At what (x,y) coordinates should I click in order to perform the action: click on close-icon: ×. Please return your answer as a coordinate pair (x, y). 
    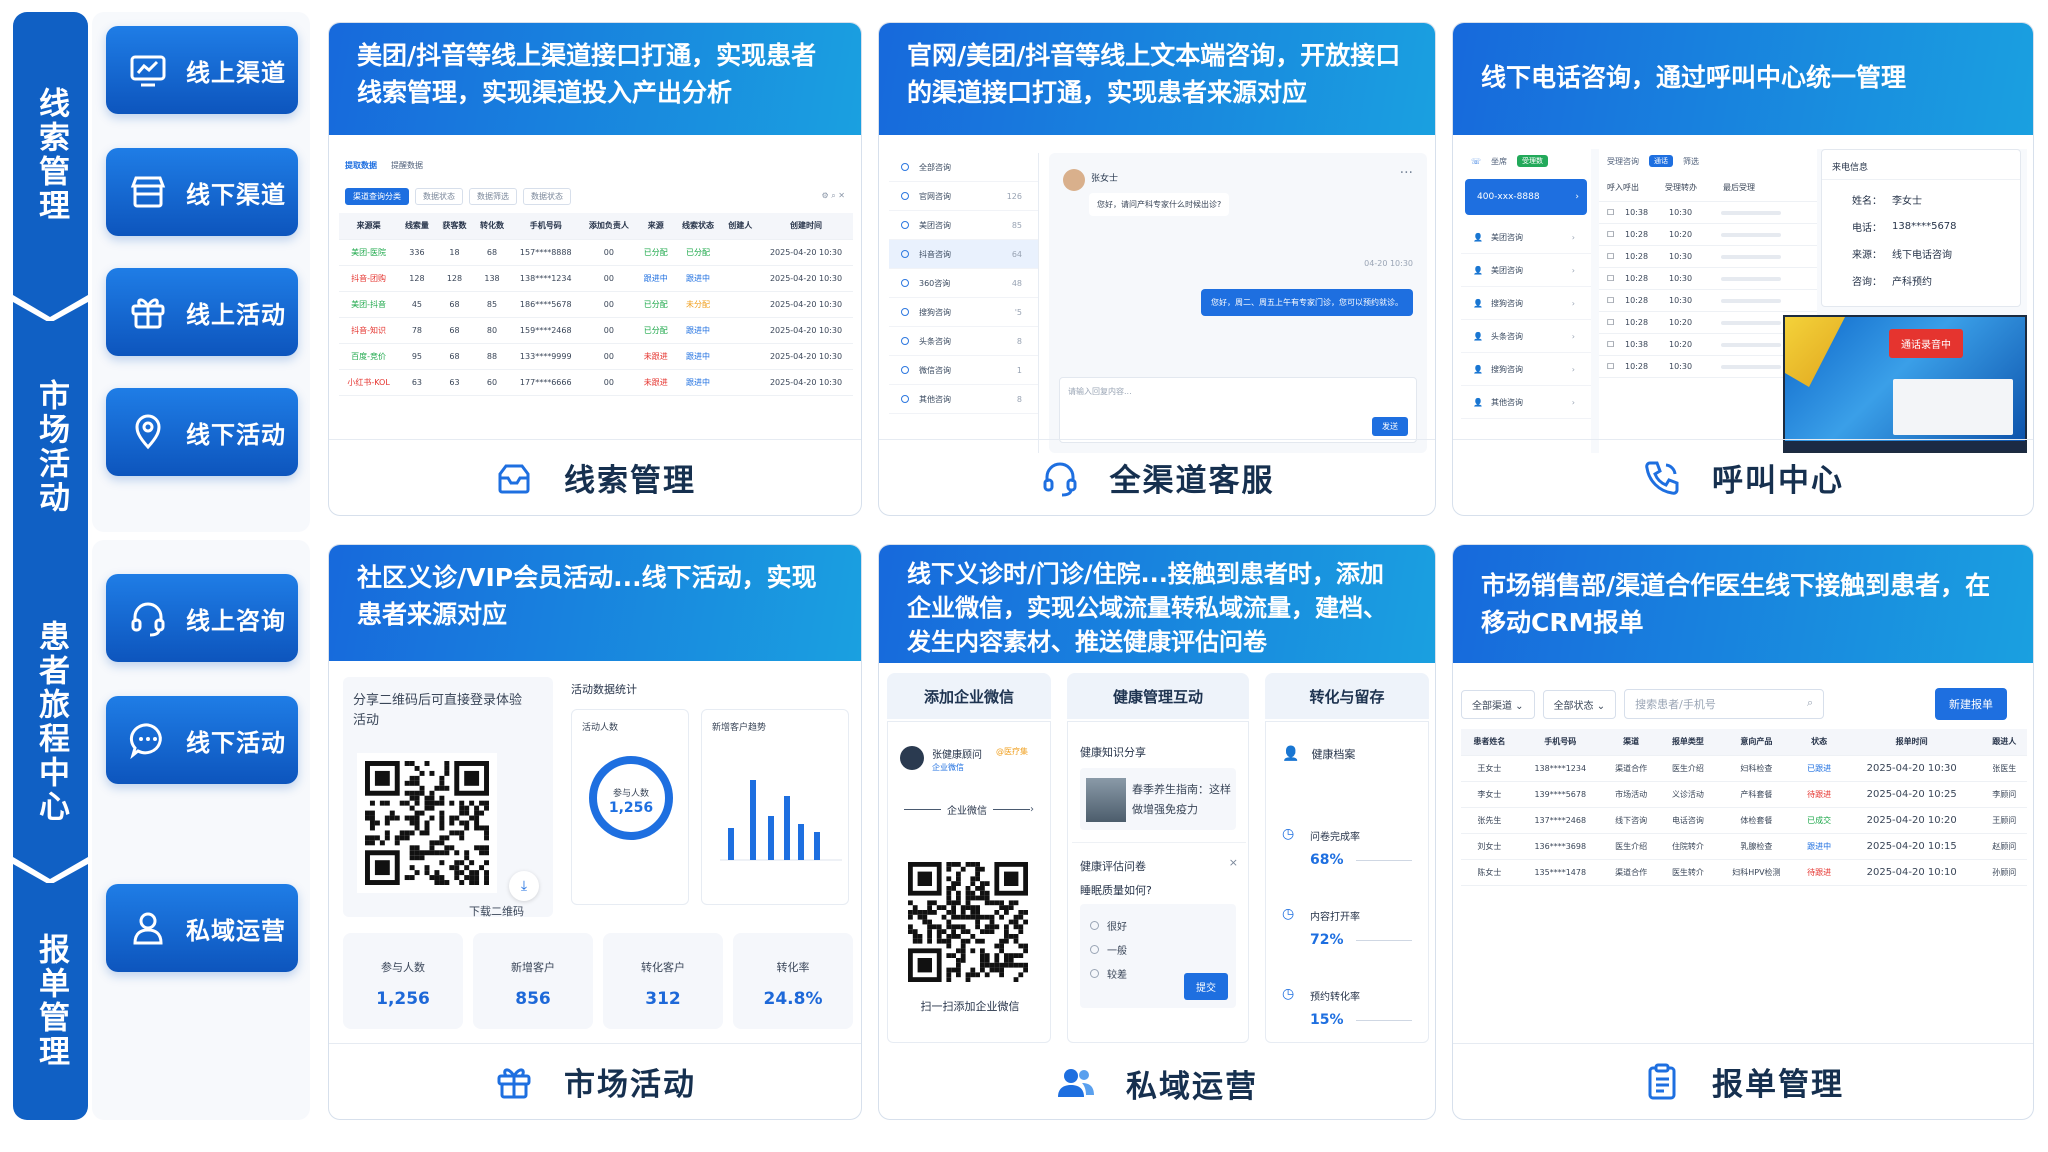
    Looking at the image, I should click on (1233, 862).